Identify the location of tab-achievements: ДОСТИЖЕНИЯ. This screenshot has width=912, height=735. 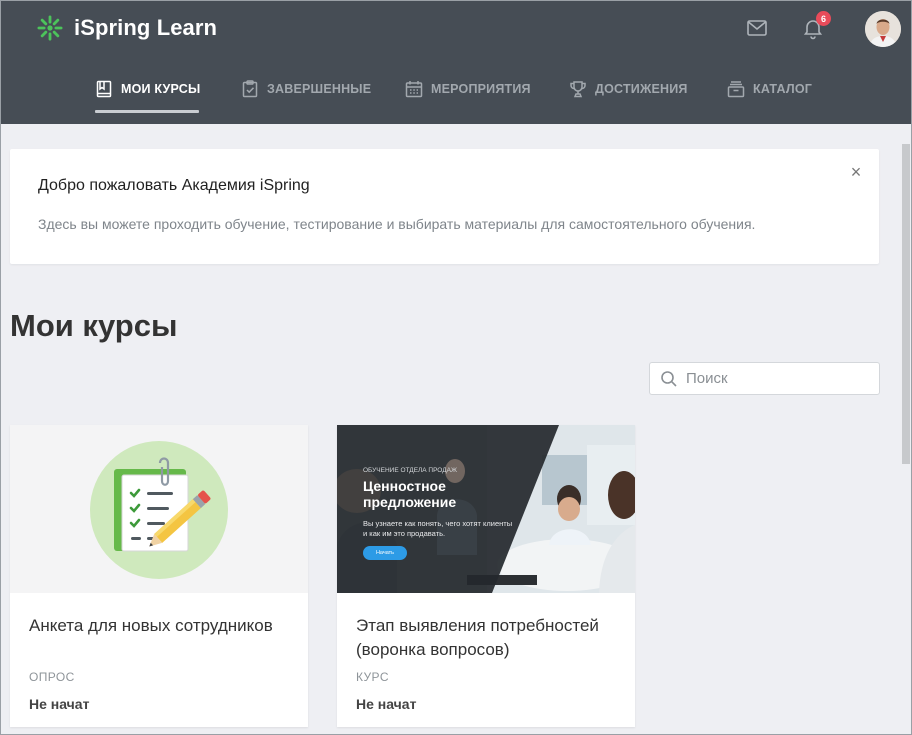
(628, 89).